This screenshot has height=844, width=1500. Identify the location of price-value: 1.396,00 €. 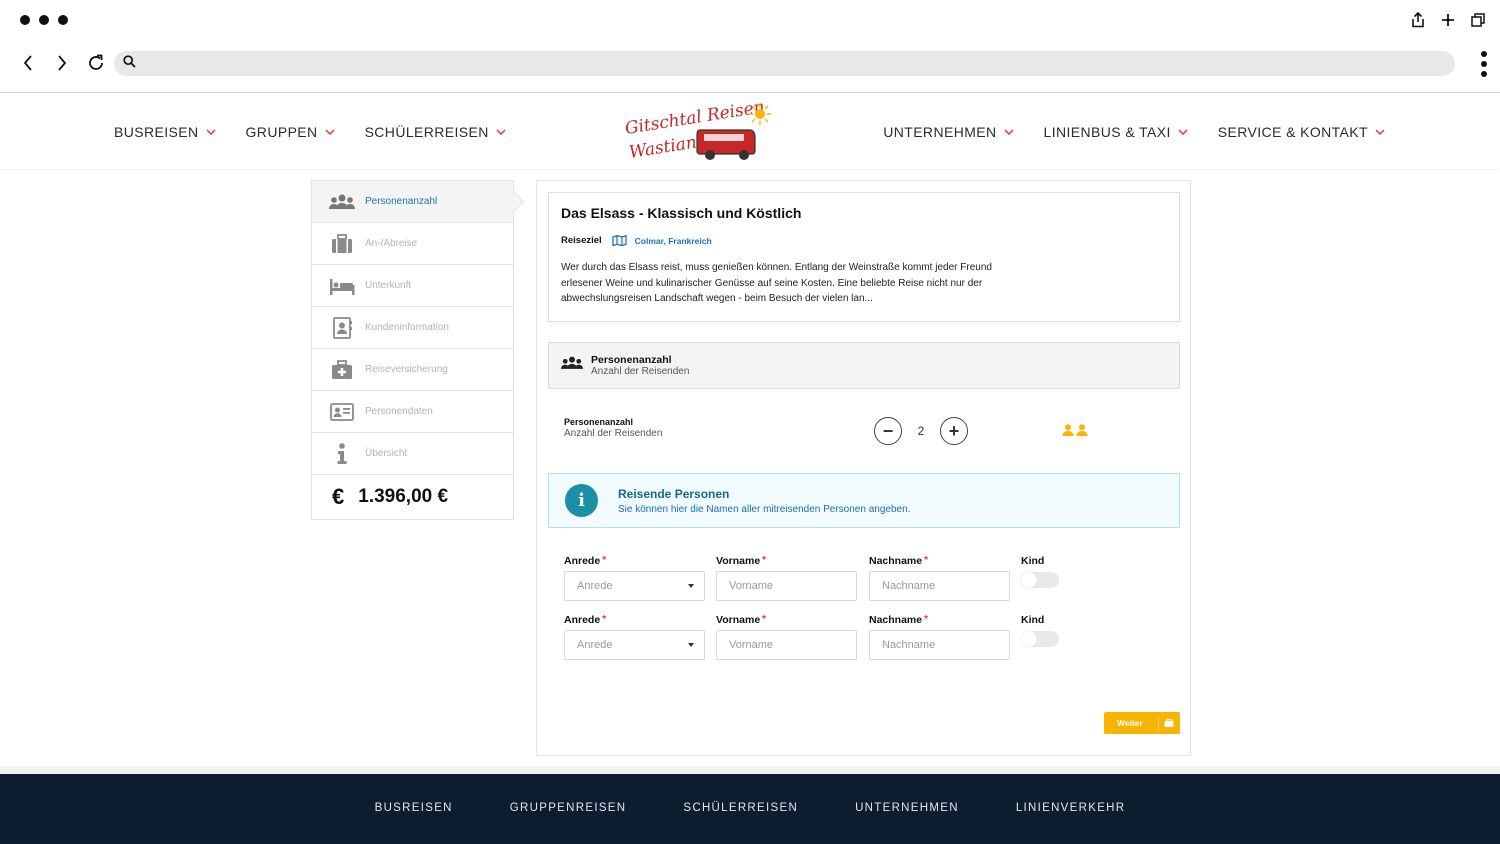
(403, 496).